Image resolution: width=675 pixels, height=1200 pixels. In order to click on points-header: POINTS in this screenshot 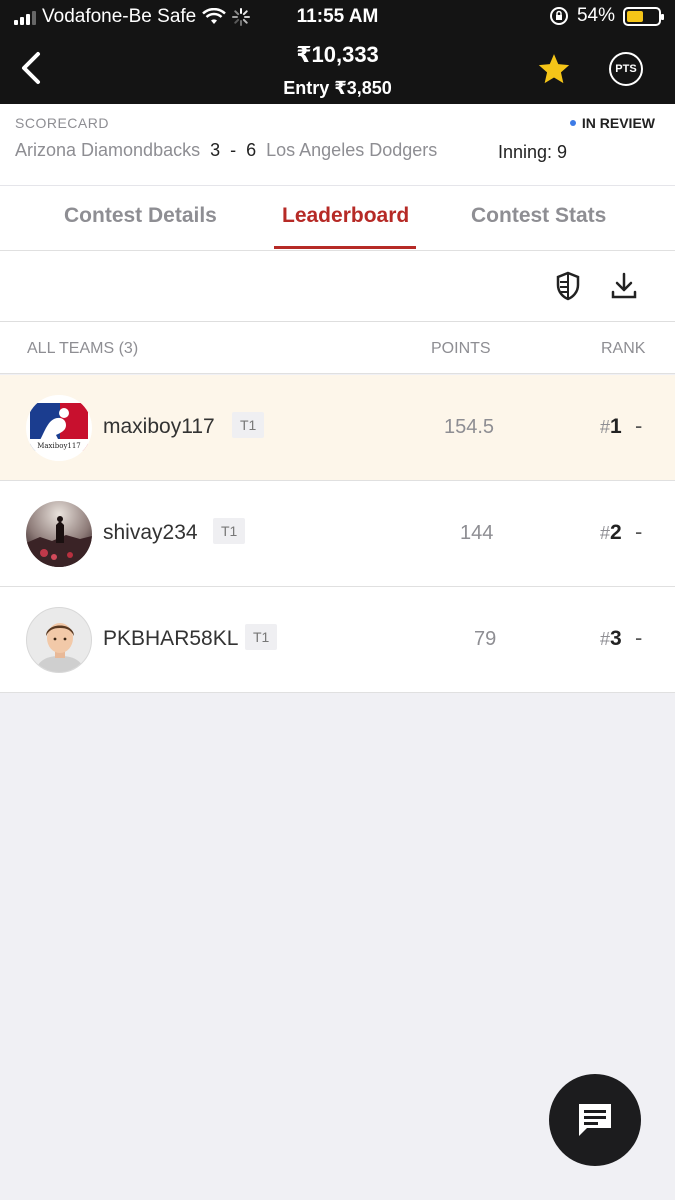, I will do `click(461, 348)`.